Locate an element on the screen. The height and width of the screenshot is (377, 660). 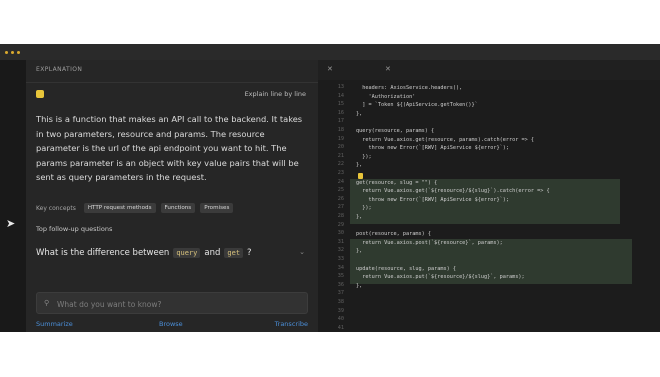
line-number: 15 is located at coordinates (340, 104).